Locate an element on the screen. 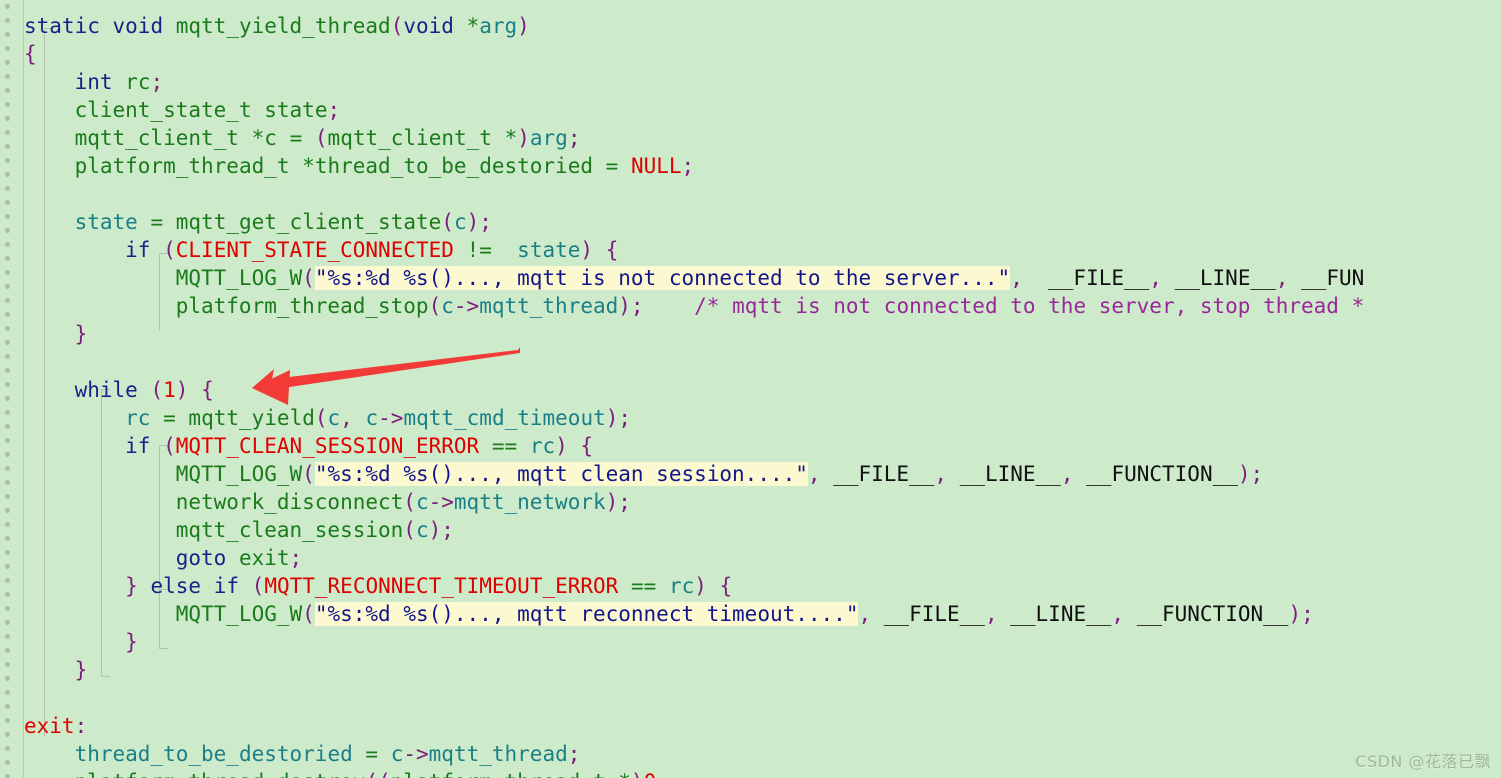 The width and height of the screenshot is (1501, 778). code-line: exit: is located at coordinates (56, 726).